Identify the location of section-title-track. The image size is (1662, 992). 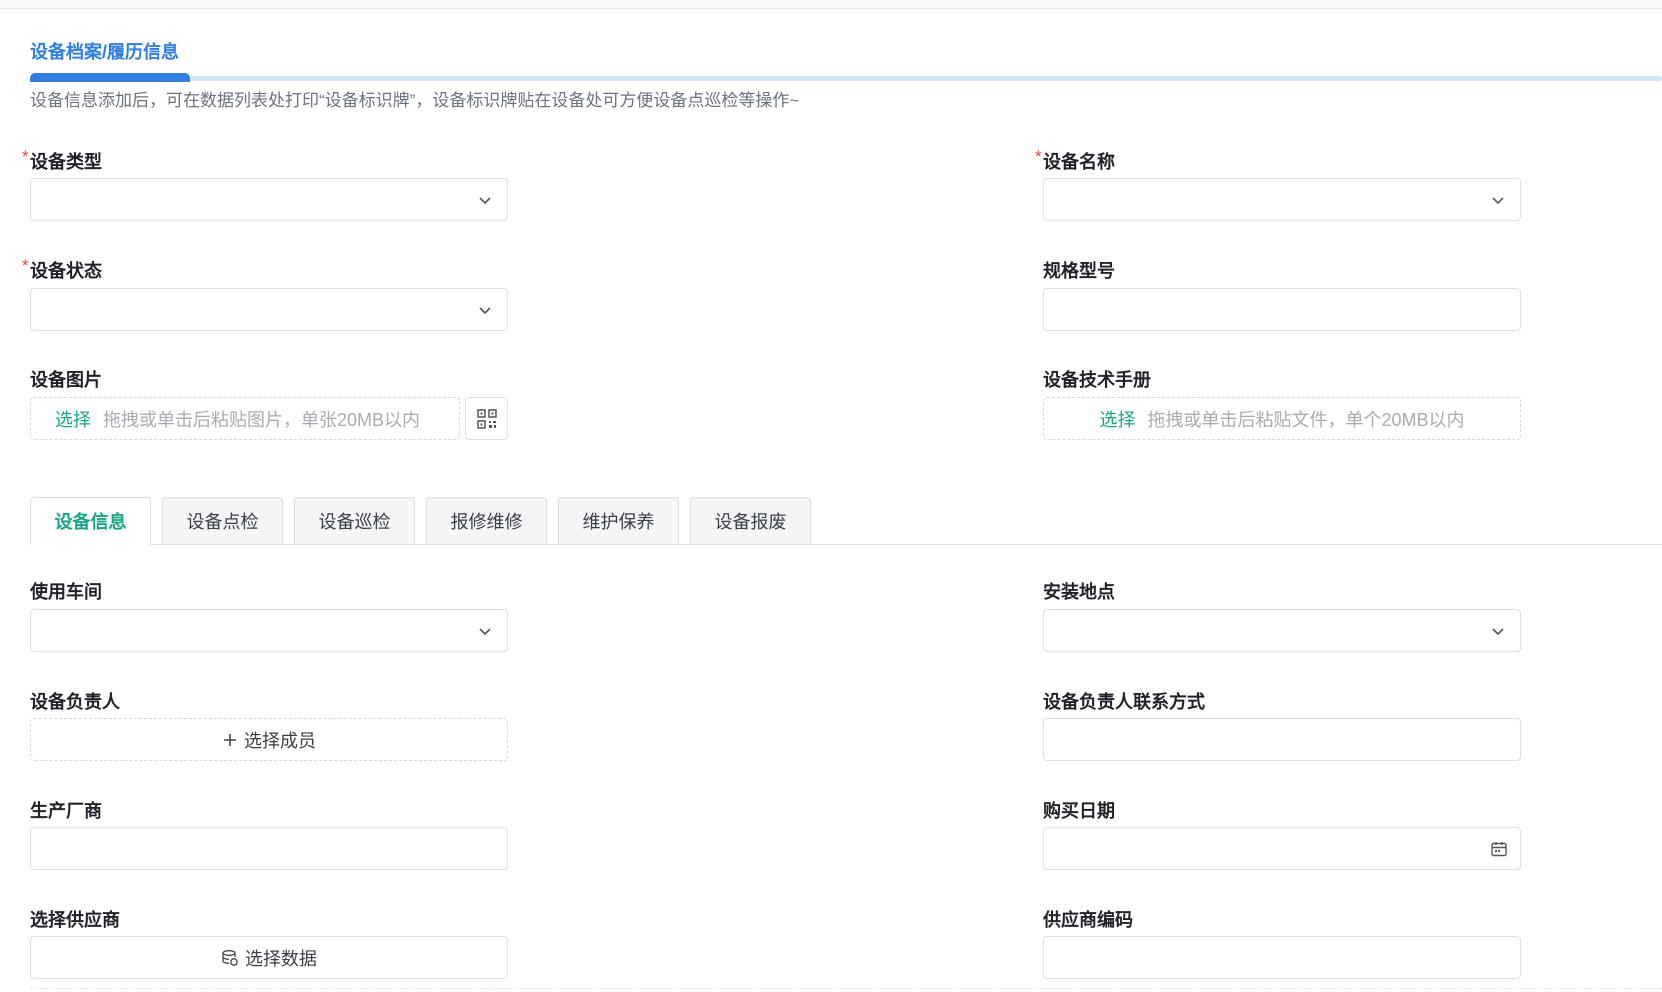
(846, 78).